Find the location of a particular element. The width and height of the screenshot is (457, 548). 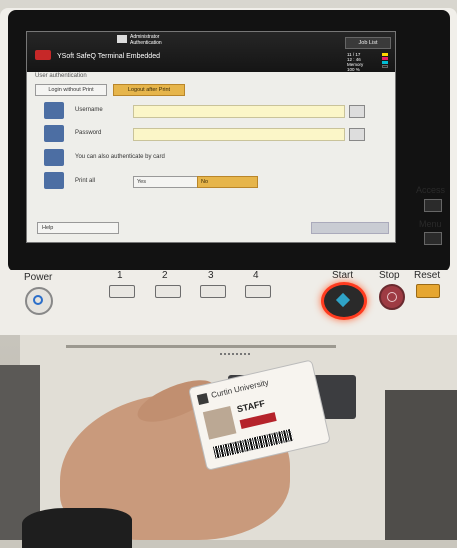

card-hint-text: You can also authenticate by card is located at coordinates (120, 157).